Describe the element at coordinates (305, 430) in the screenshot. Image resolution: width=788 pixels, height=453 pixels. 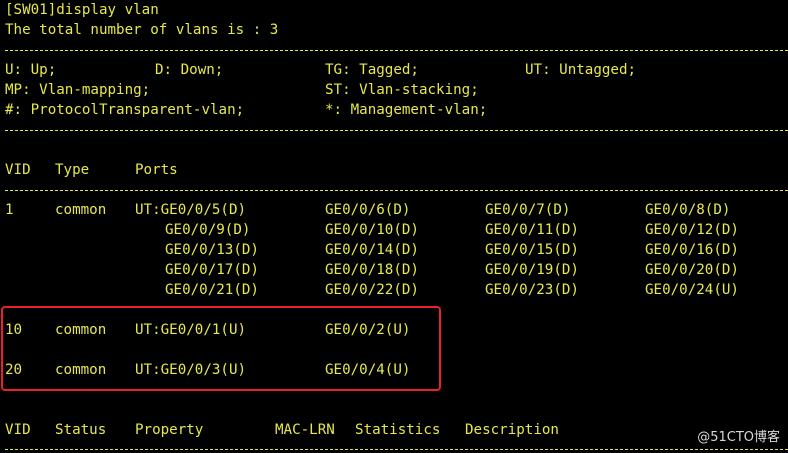
I see `header-mac-lrn: MAC-LRN` at that location.